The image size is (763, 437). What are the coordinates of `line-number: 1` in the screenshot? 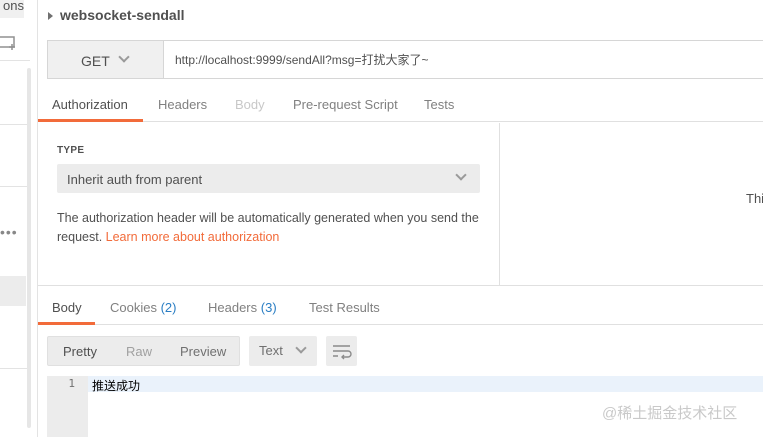 It's located at (71, 383).